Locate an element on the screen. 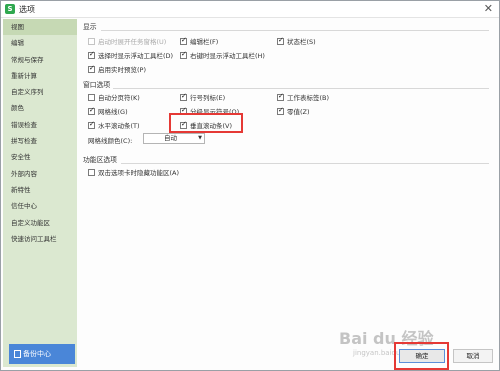  option-float-toolbar-select: 选择时显示浮动工具栏(D) is located at coordinates (130, 55).